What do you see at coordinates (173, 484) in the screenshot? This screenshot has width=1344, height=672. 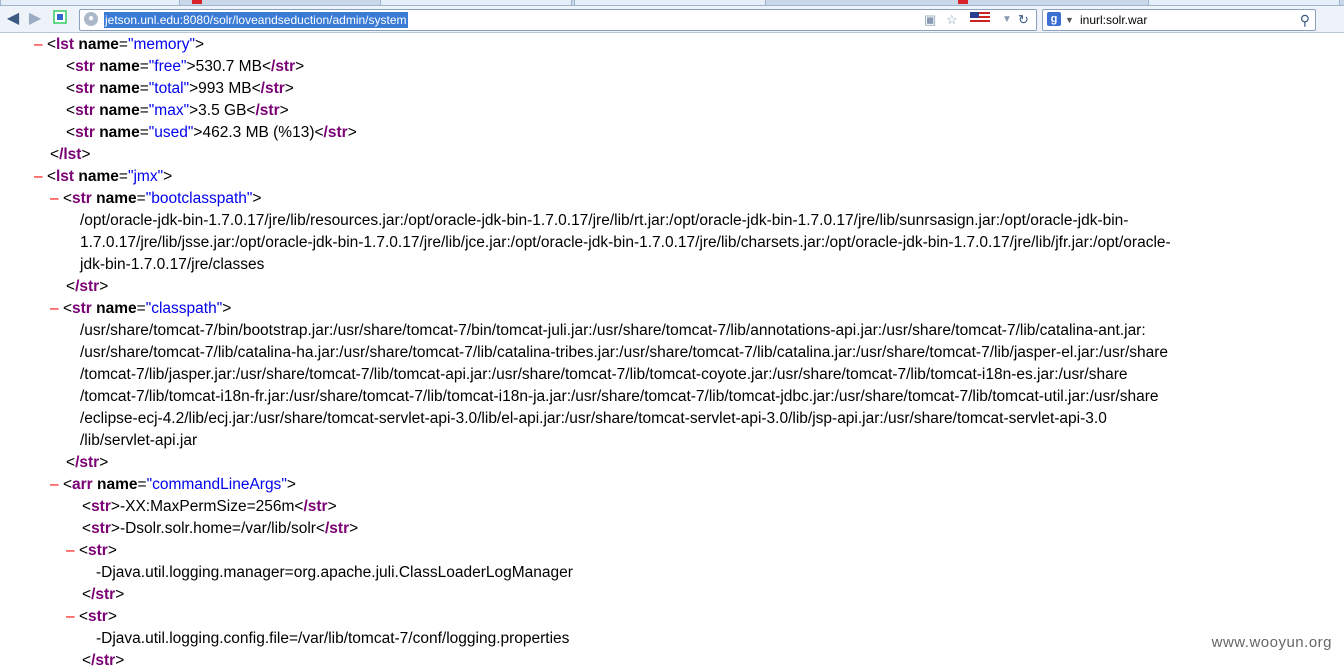 I see `xml-node-commandlineargs-open: – <arr name="commandLineArgs">` at bounding box center [173, 484].